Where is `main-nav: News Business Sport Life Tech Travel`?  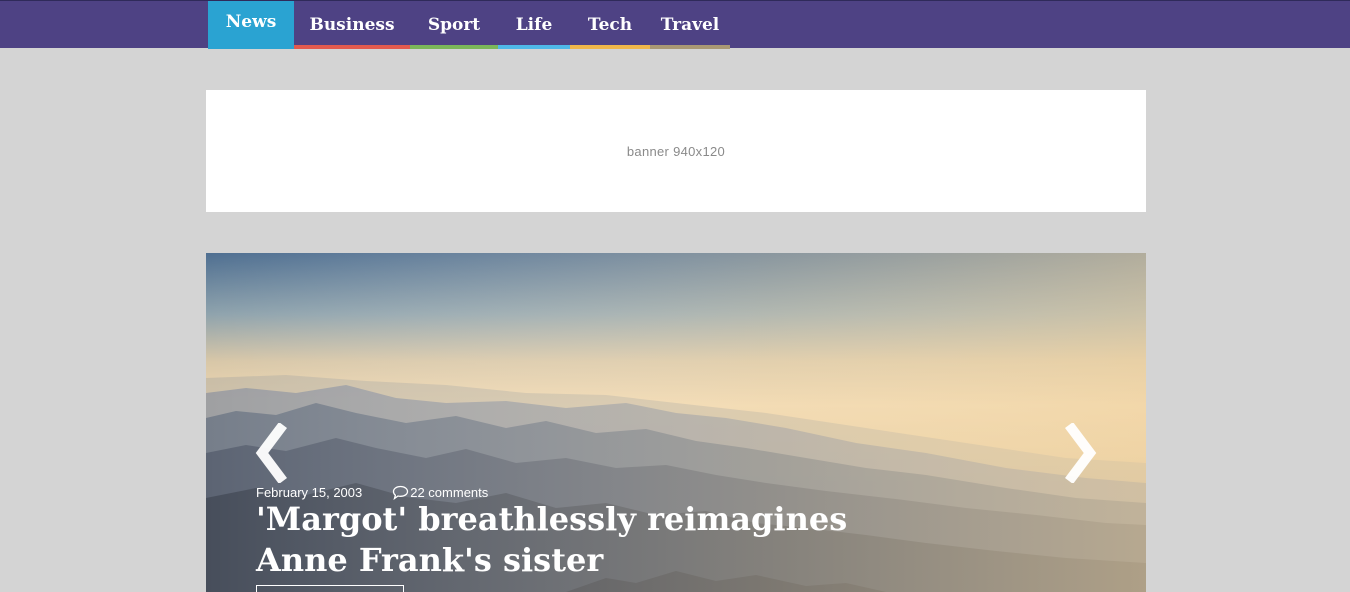 main-nav: News Business Sport Life Tech Travel is located at coordinates (469, 25).